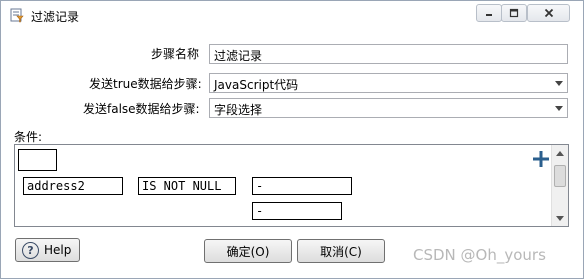 The image size is (584, 279). Describe the element at coordinates (479, 255) in the screenshot. I see `watermark: CSDN @Oh_yours` at that location.